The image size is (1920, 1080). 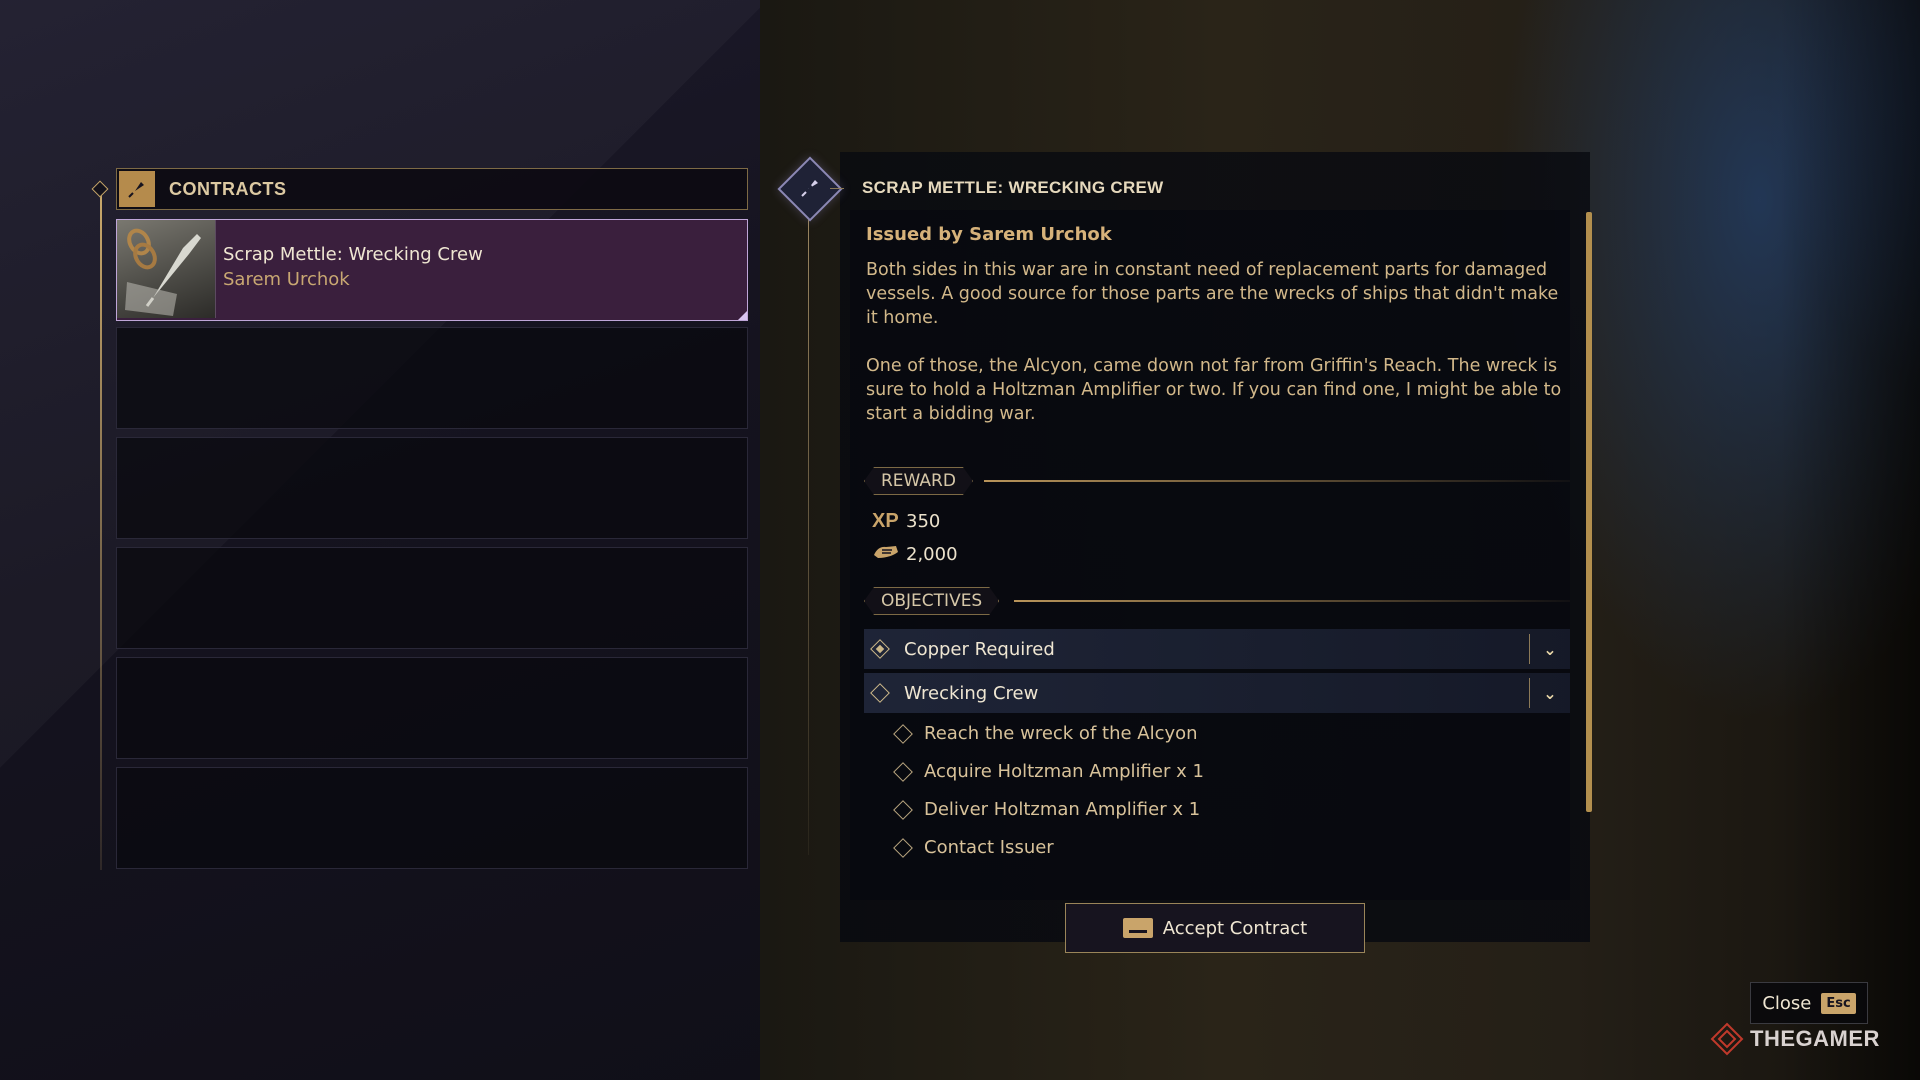 I want to click on contract-issuer: Sarem Urchok, so click(x=286, y=279).